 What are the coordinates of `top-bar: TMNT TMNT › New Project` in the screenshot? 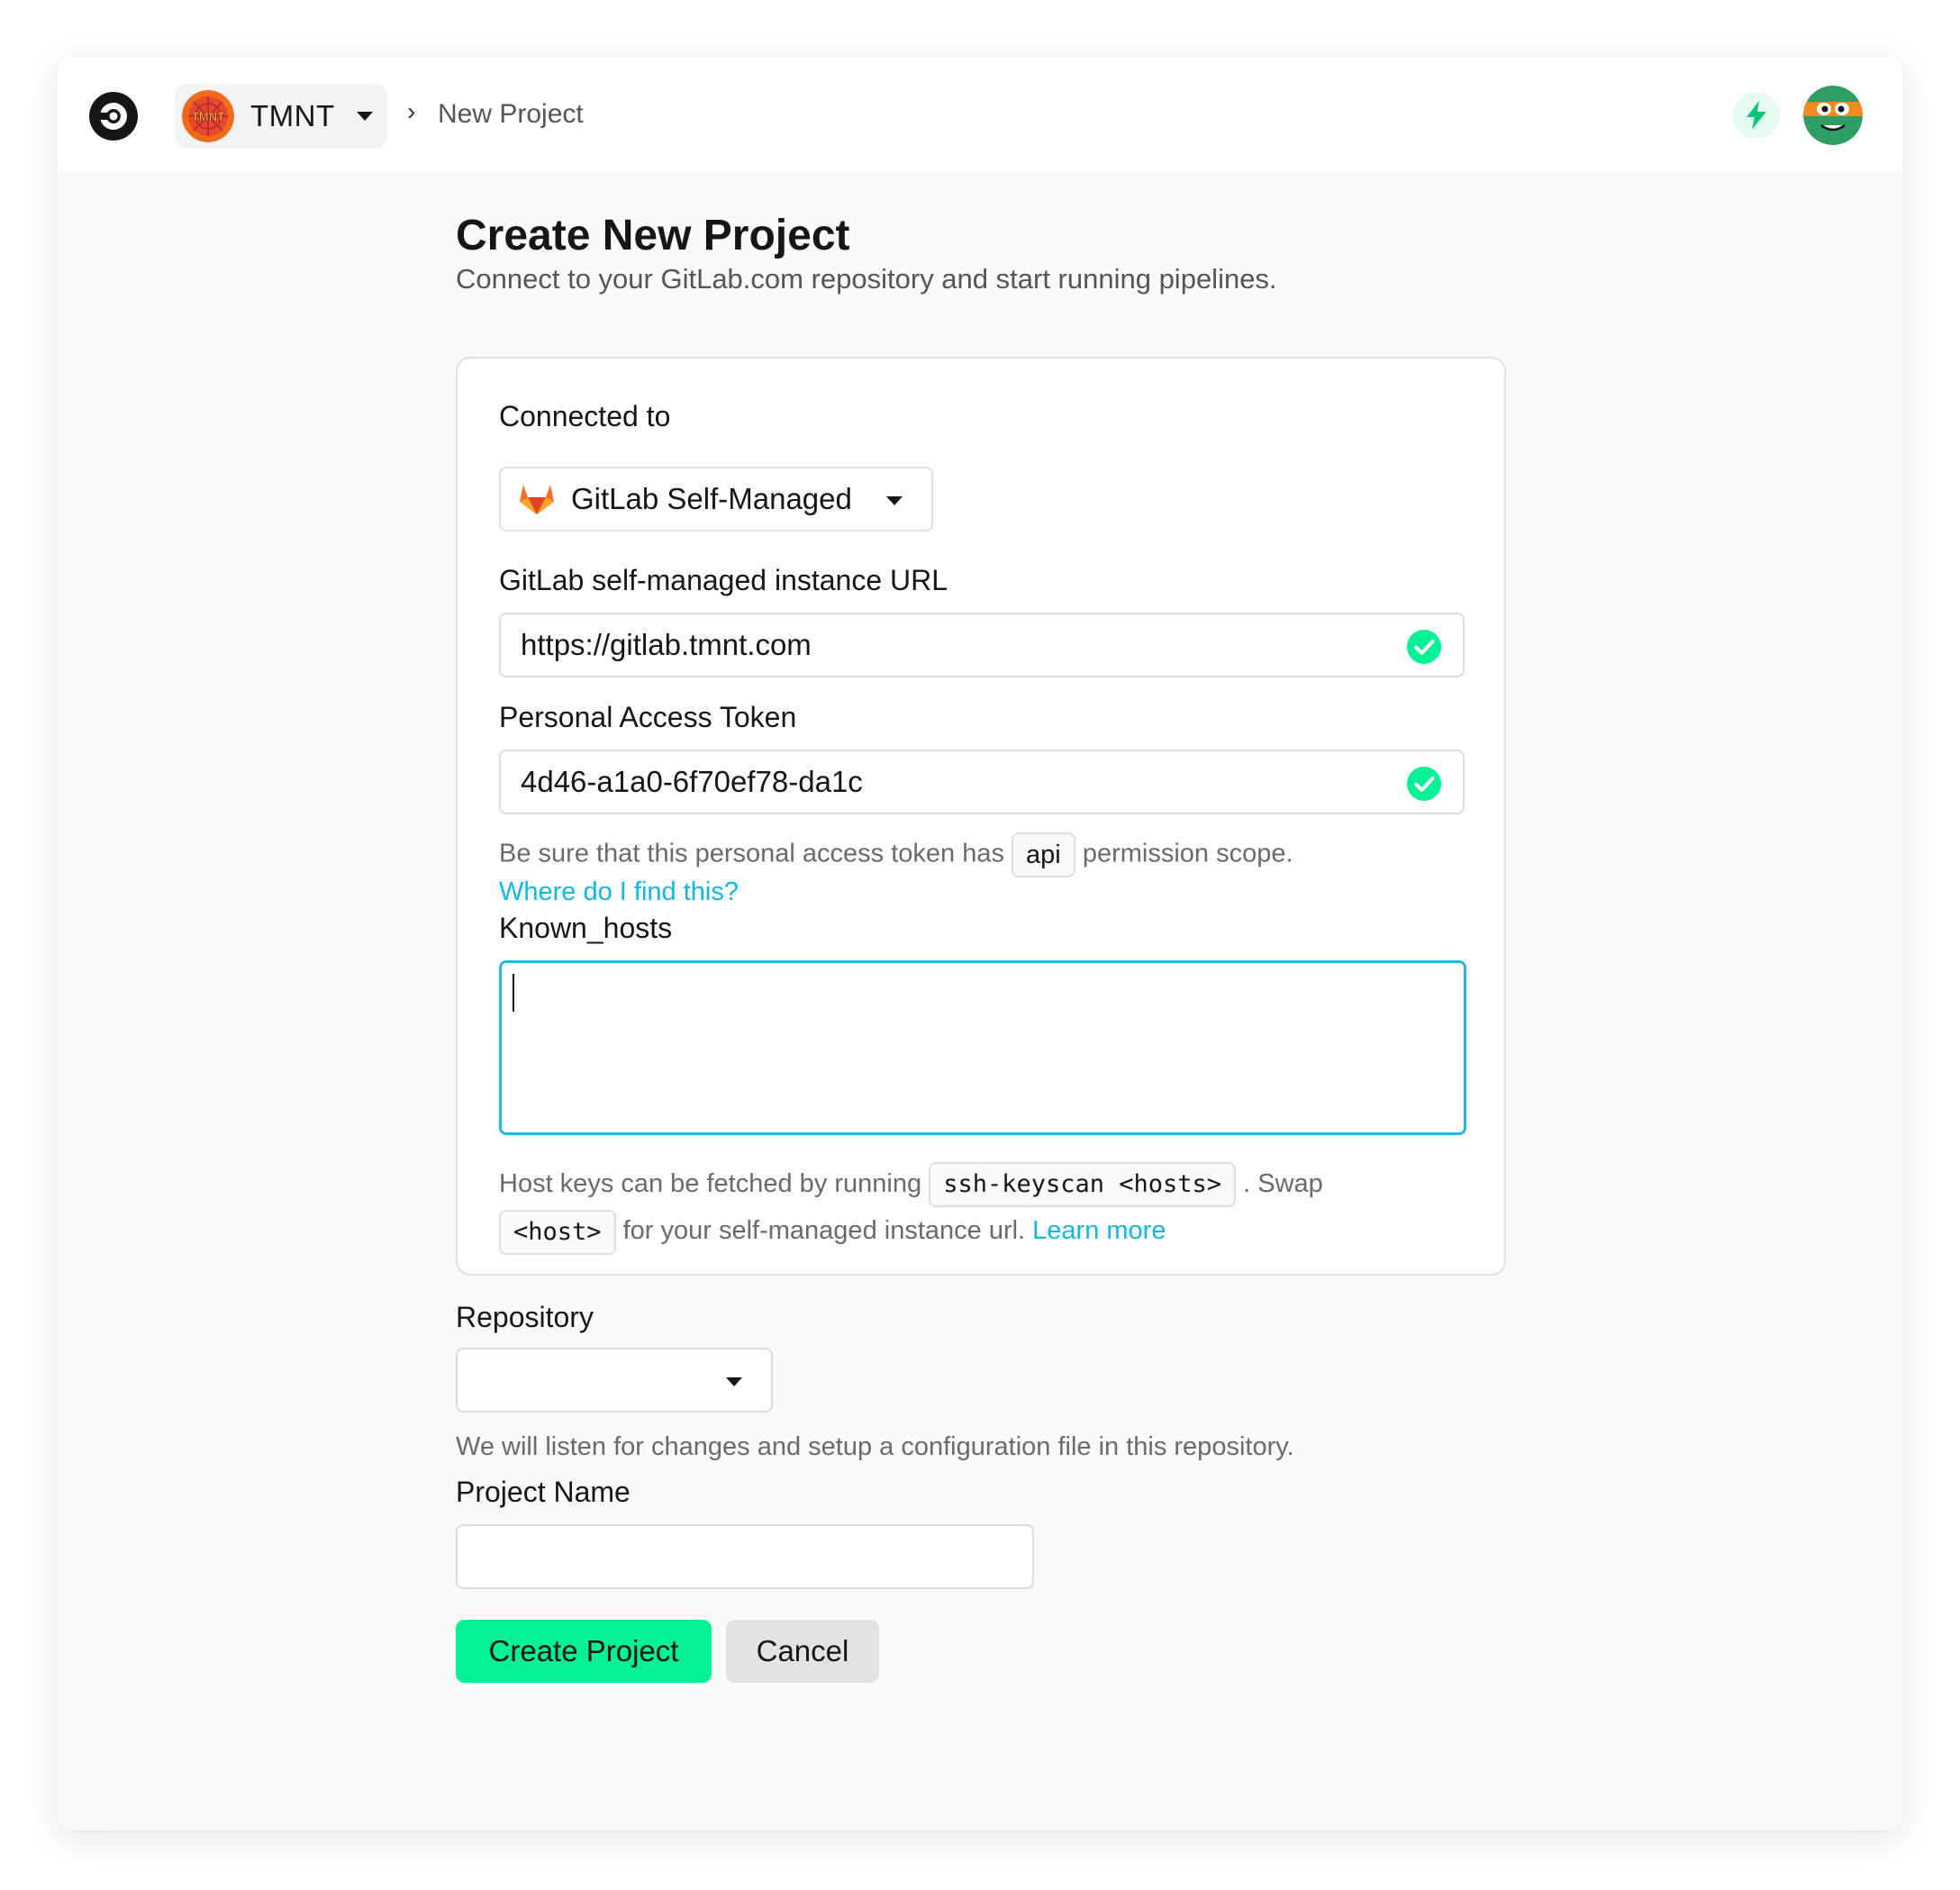 It's located at (980, 114).